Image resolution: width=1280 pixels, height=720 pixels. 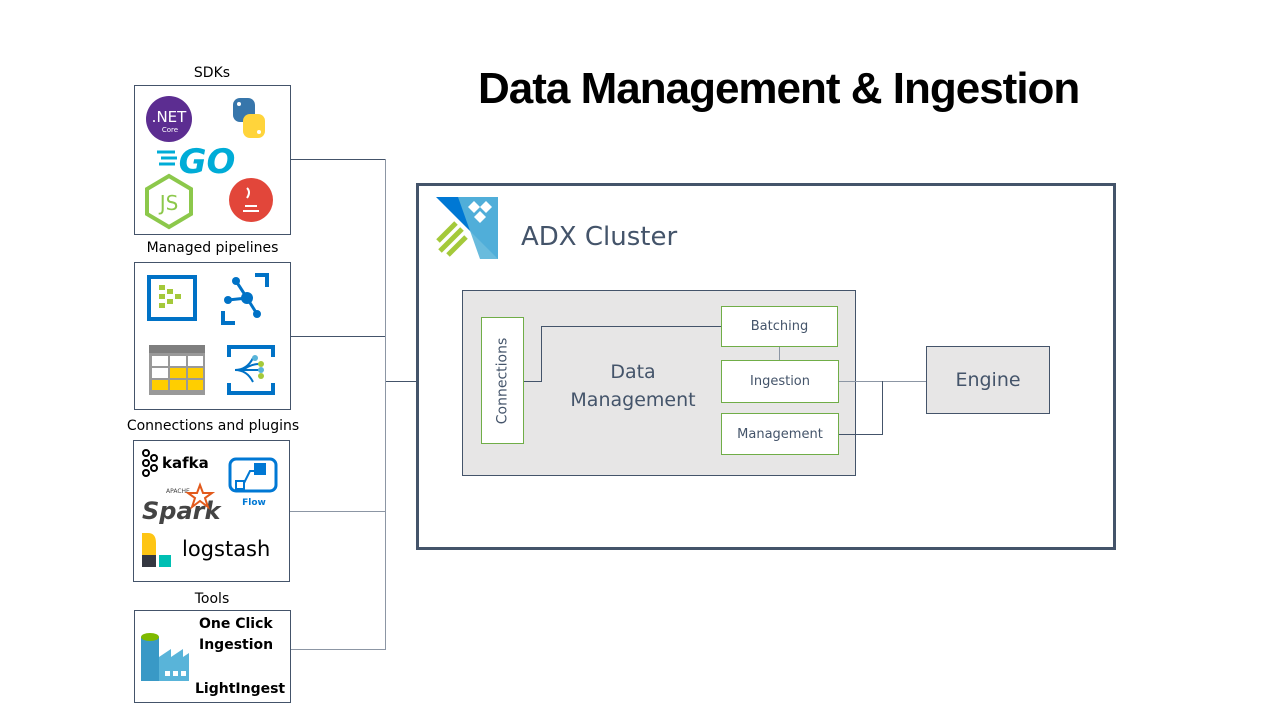 I want to click on management-label: Management, so click(x=780, y=434).